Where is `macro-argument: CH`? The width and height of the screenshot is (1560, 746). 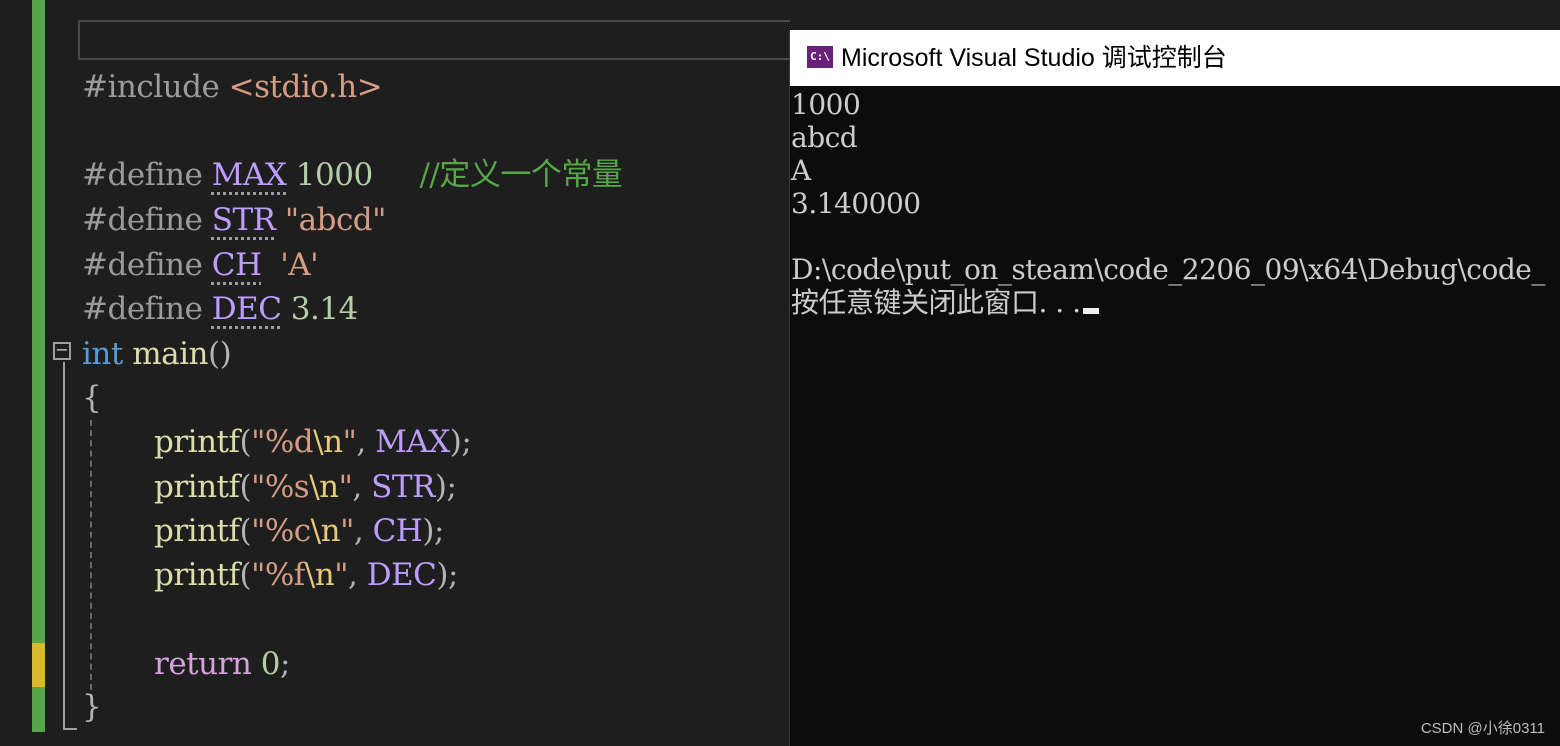 macro-argument: CH is located at coordinates (397, 531).